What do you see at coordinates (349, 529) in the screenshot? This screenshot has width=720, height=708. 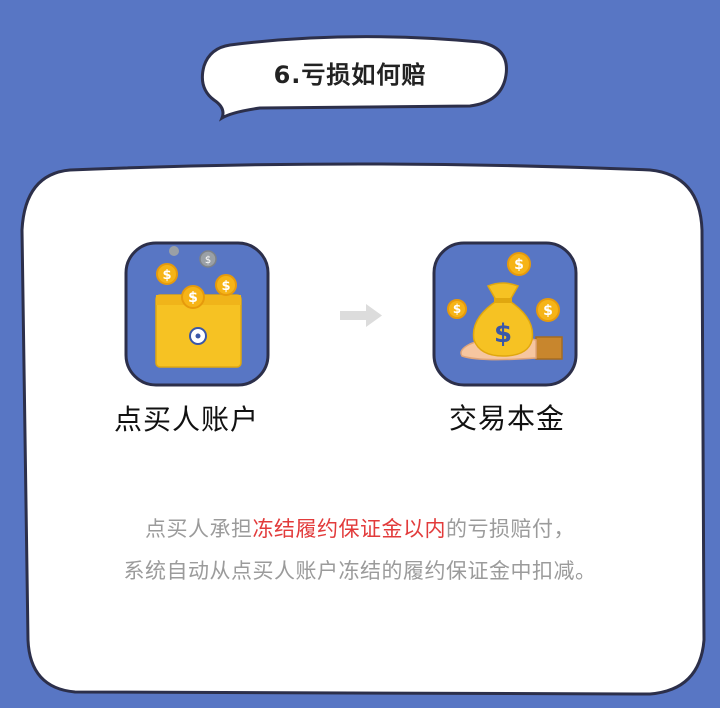 I see `highlighted-text: 冻结履约保证金以内` at bounding box center [349, 529].